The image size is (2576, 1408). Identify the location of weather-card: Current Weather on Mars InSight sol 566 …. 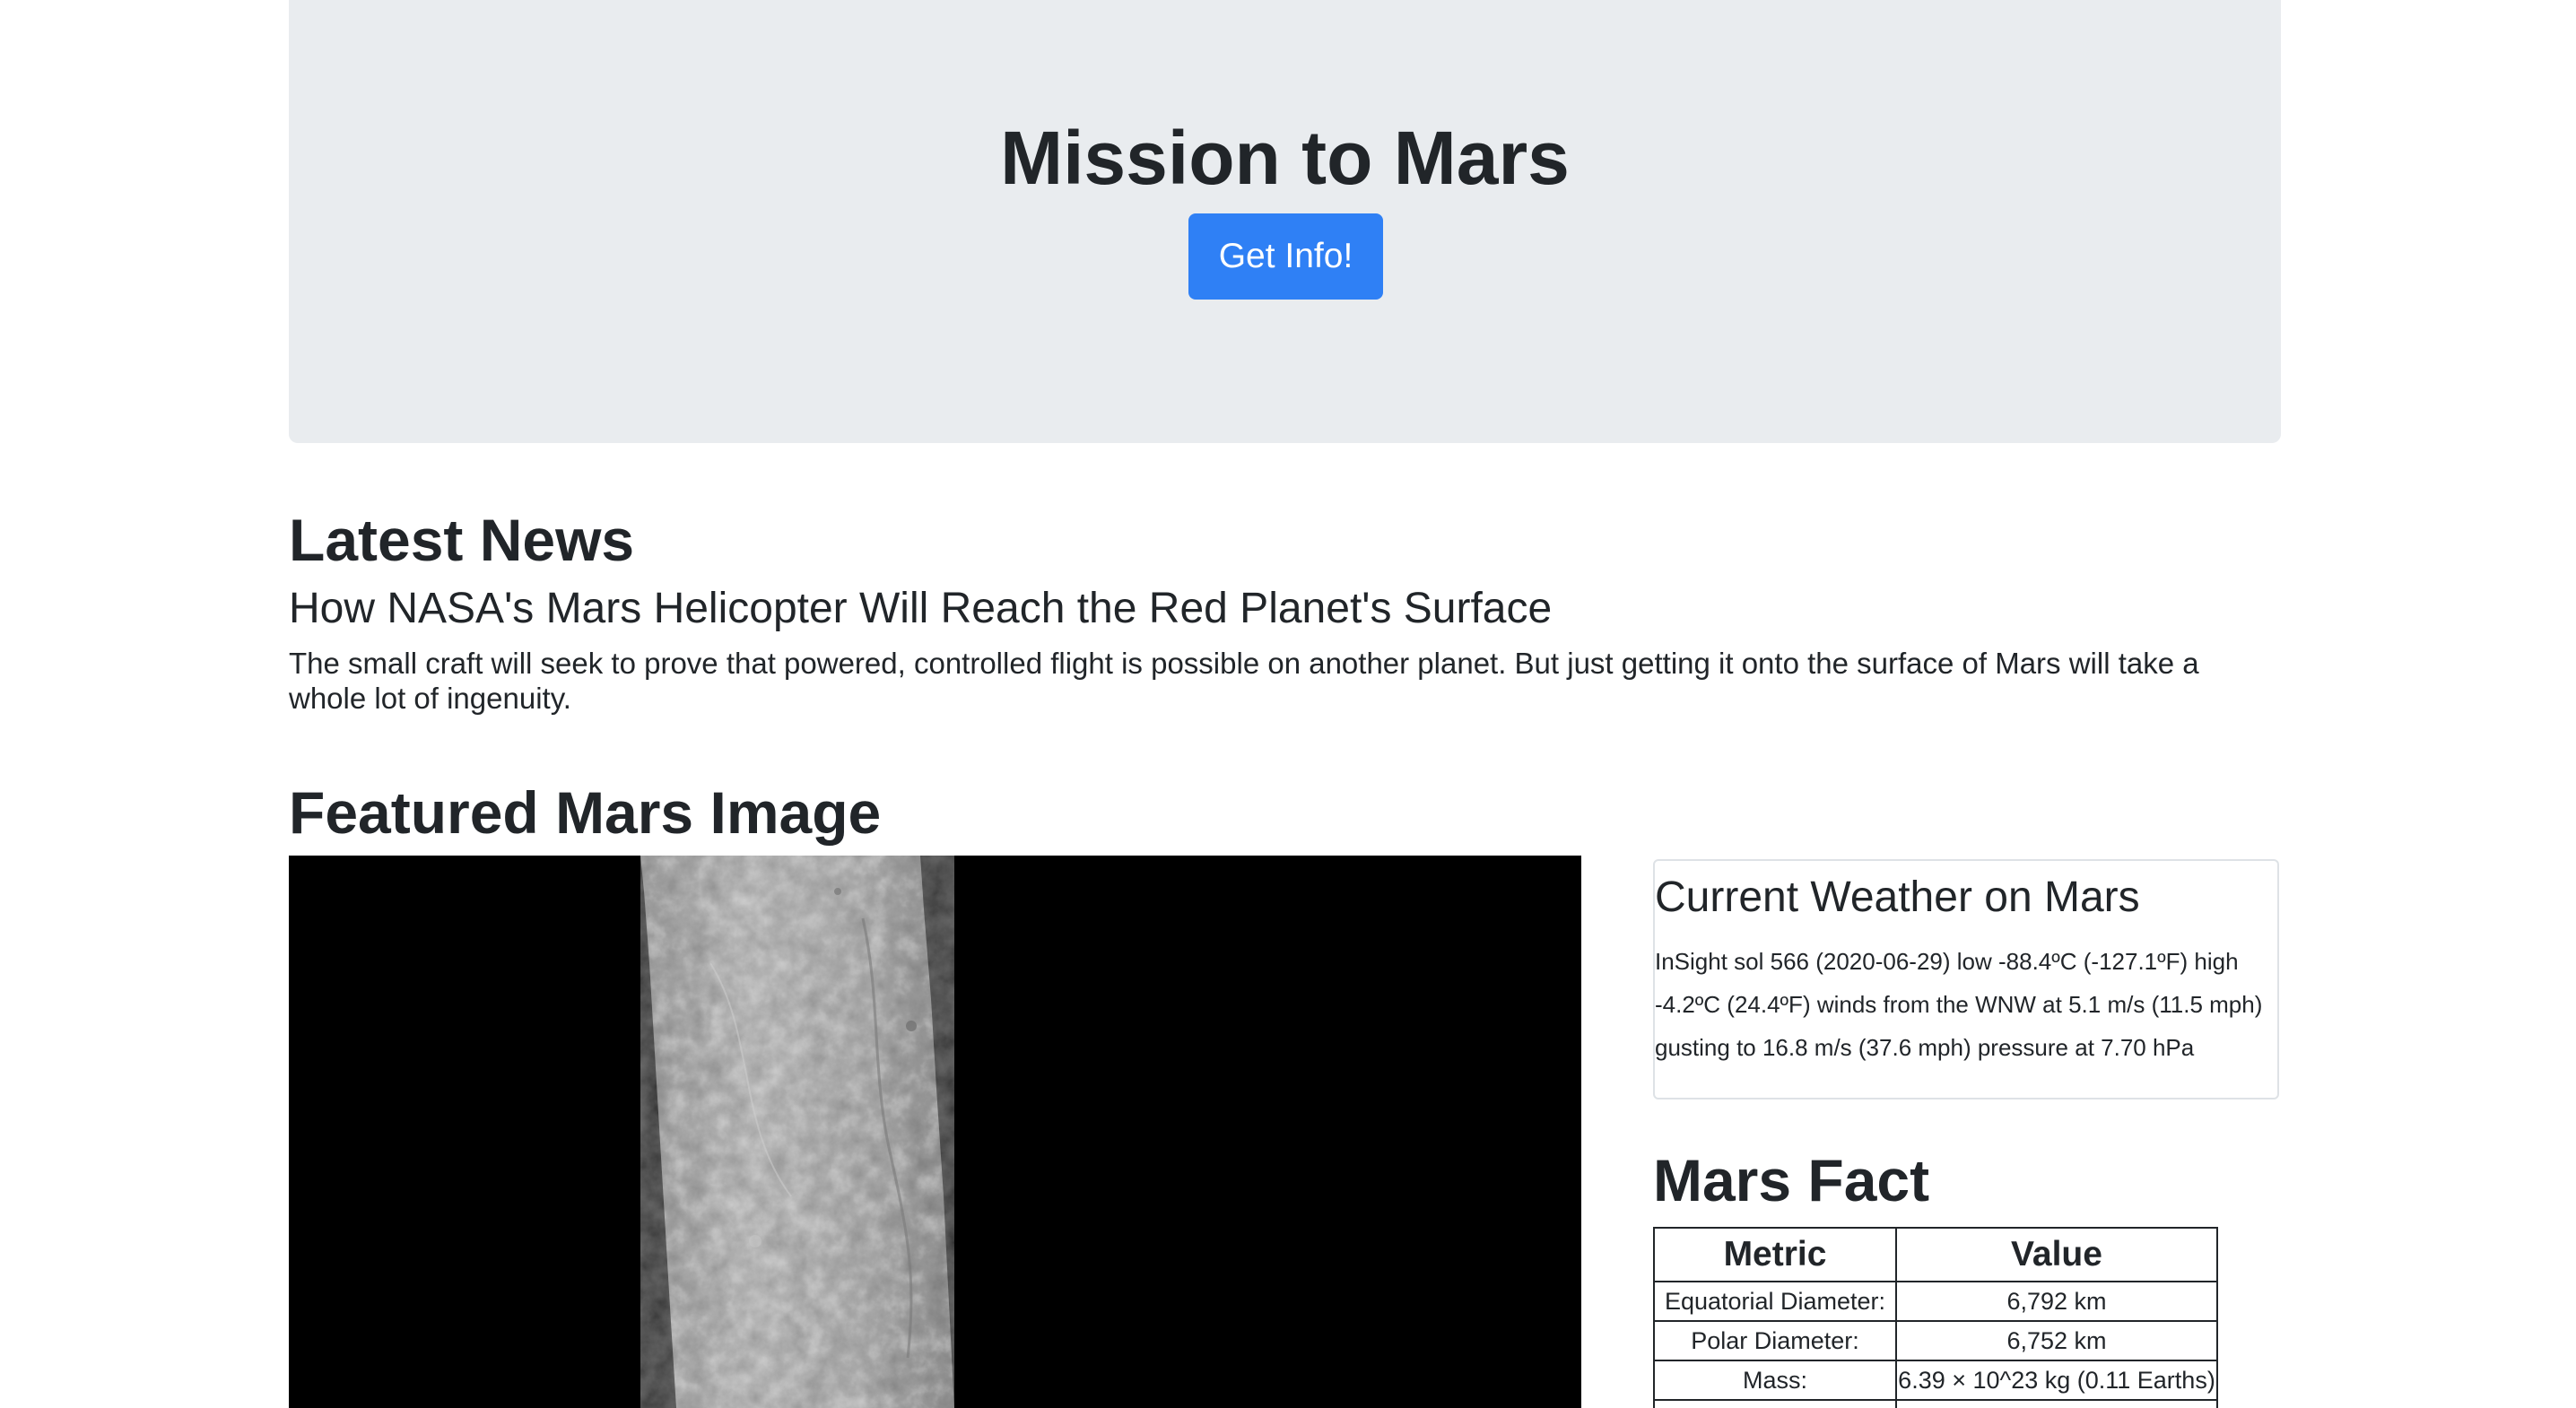
(1966, 979).